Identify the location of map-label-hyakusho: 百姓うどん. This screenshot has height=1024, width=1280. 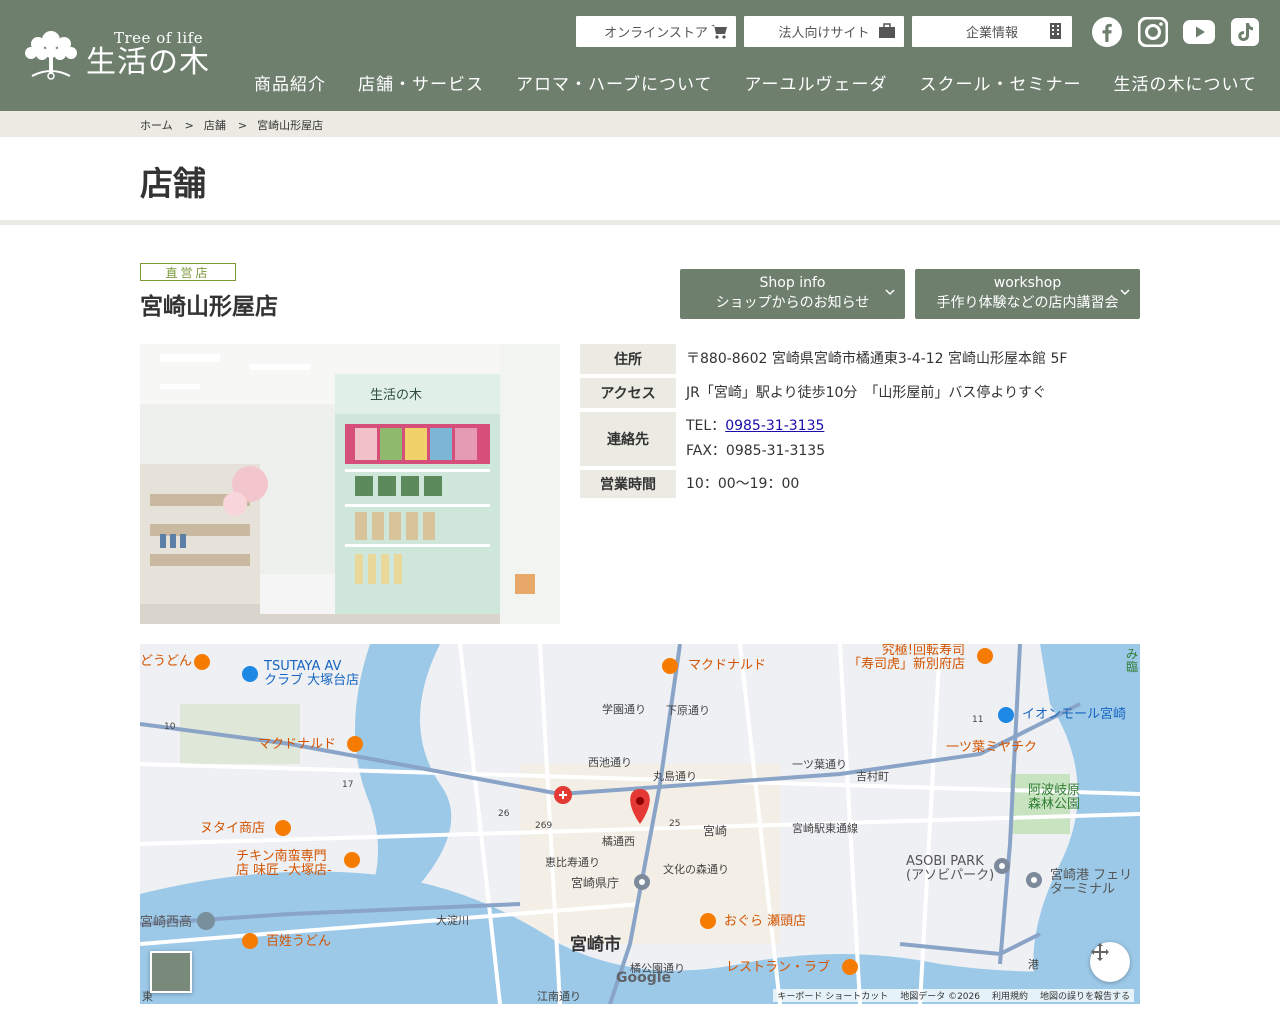
(299, 941).